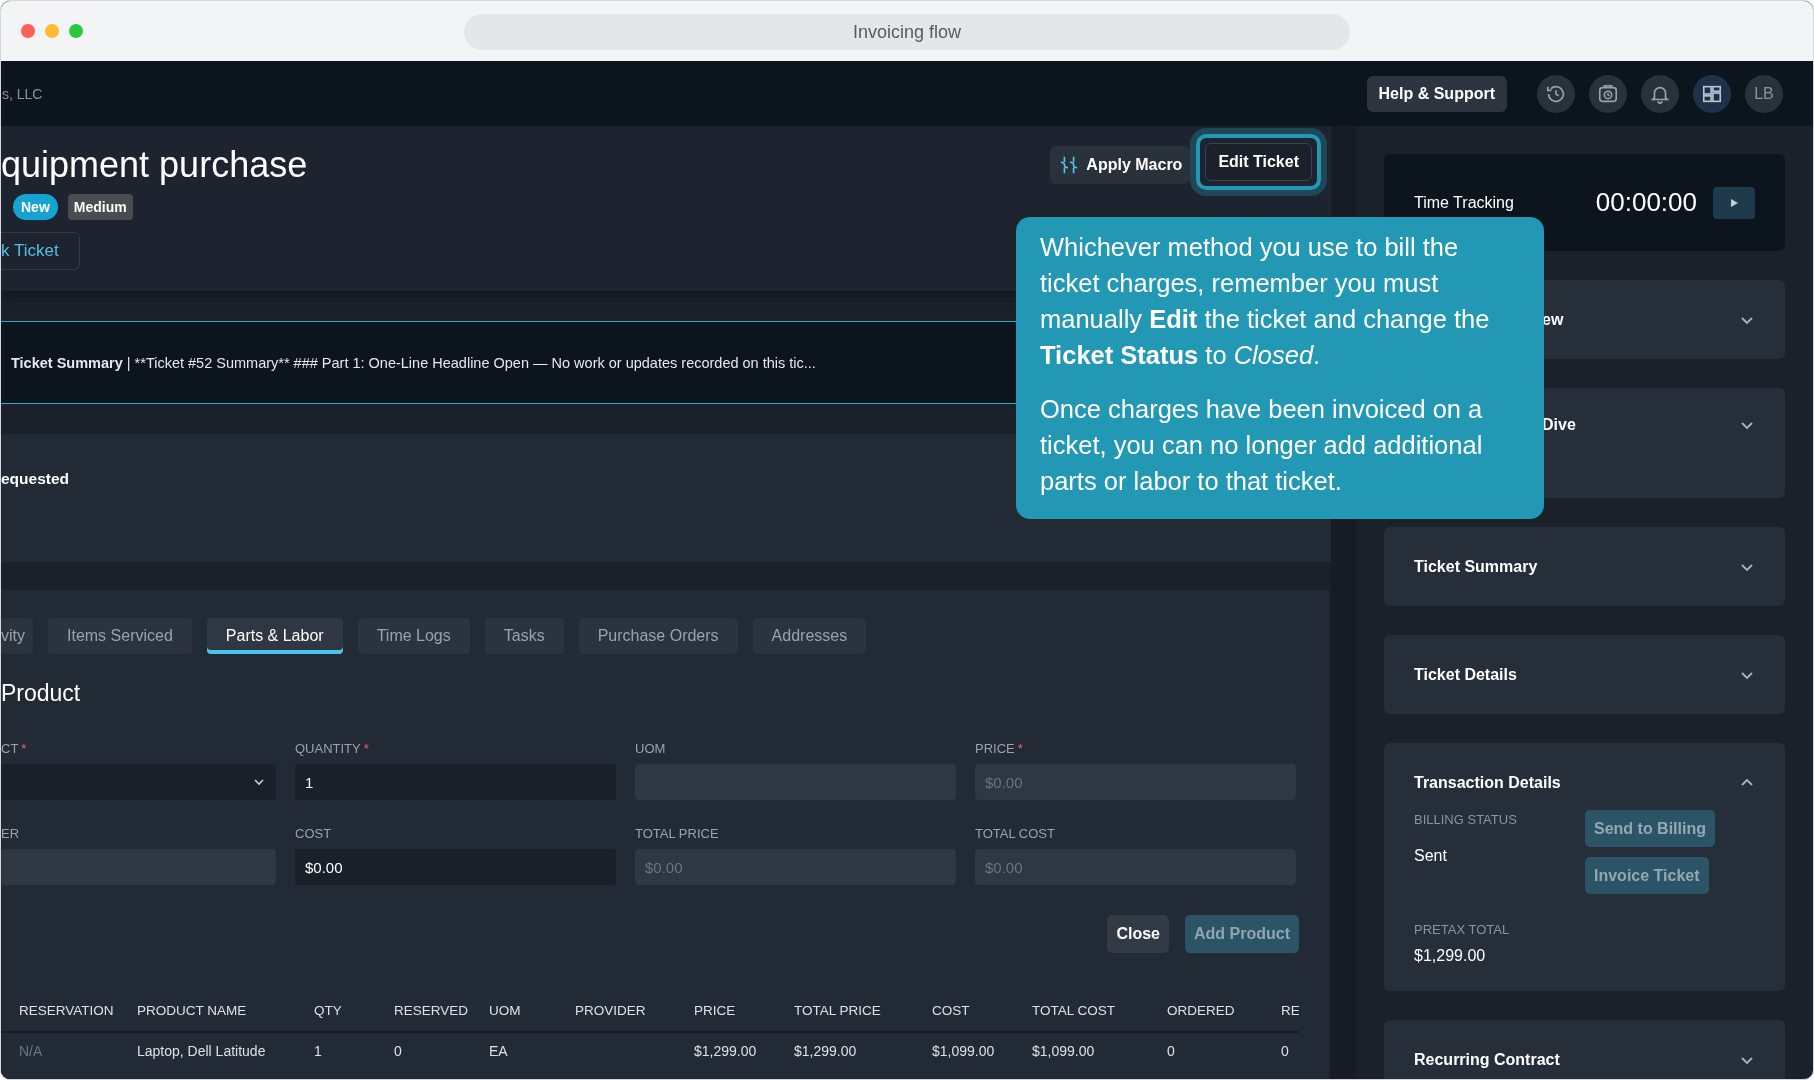 Image resolution: width=1814 pixels, height=1080 pixels. I want to click on billing-status-label: BILLING STATUS, so click(1465, 819).